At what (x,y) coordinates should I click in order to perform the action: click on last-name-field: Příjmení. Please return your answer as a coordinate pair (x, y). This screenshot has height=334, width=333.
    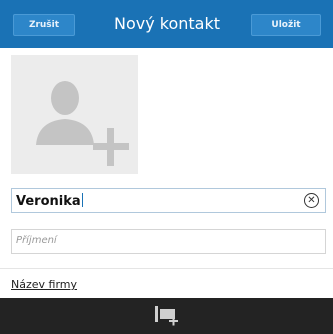
    Looking at the image, I should click on (168, 241).